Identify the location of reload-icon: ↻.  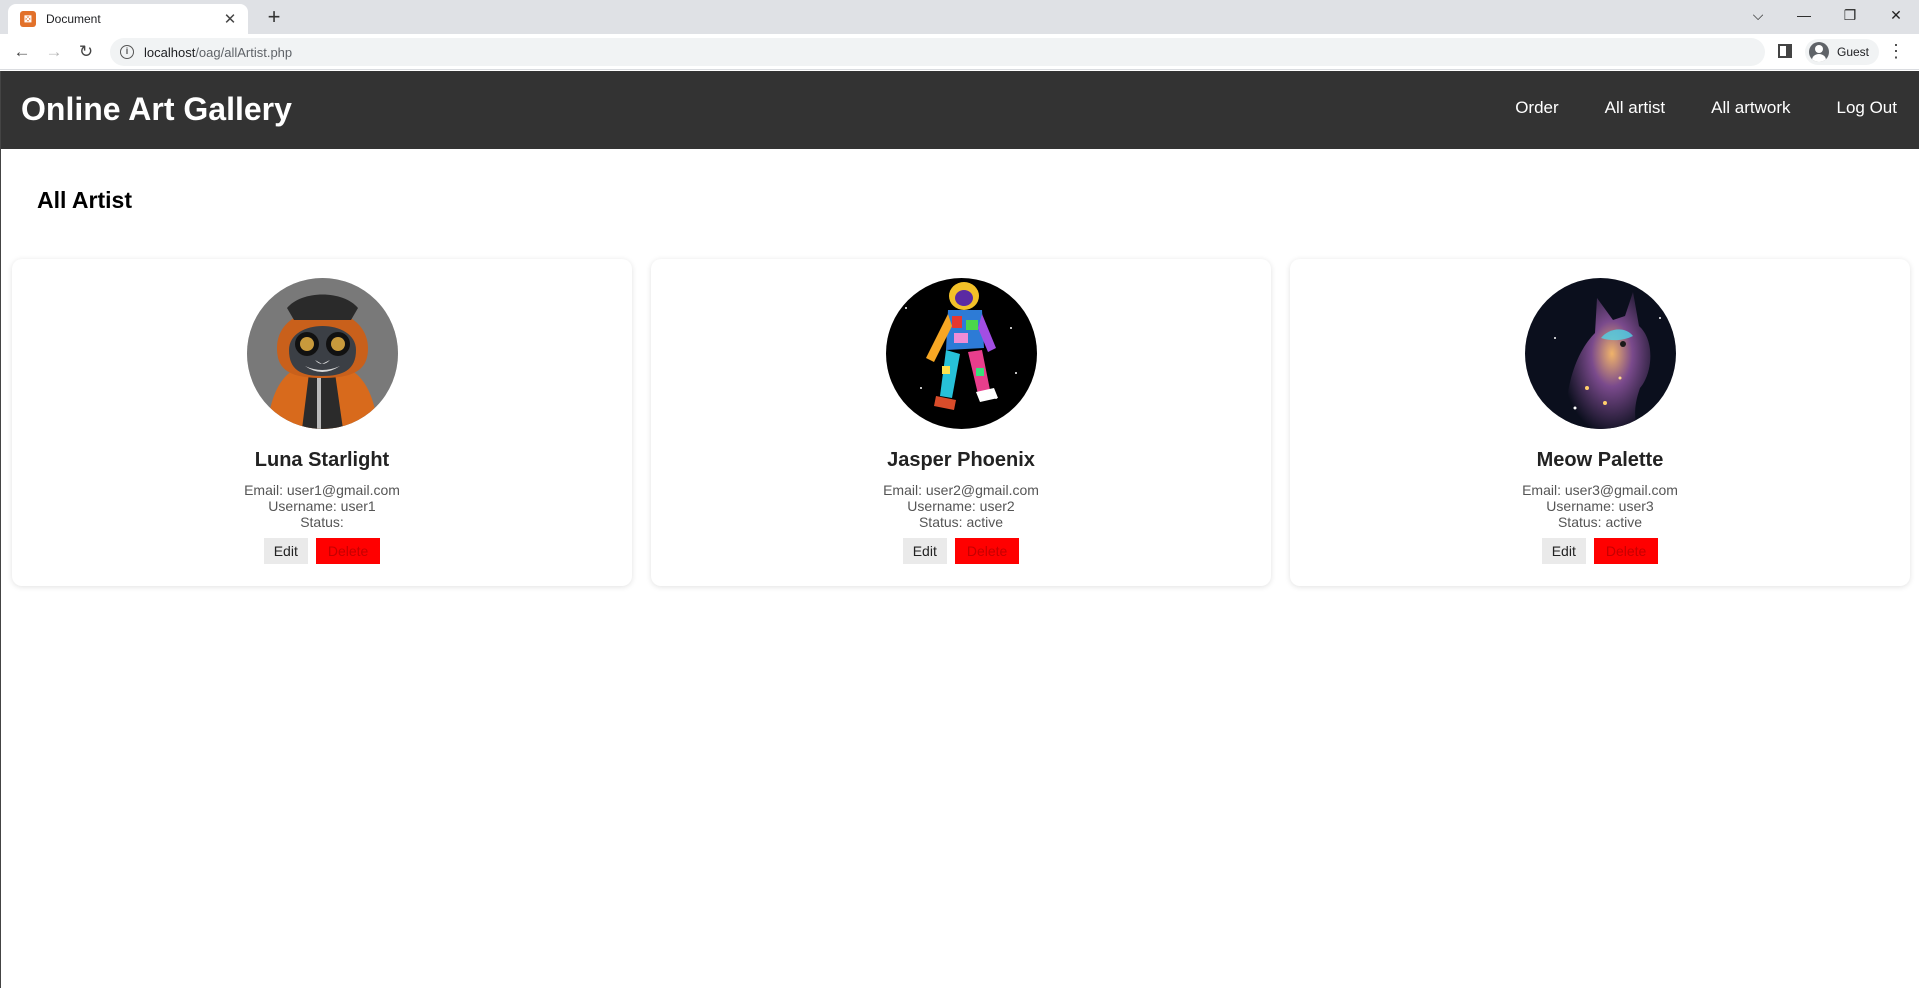
(86, 52).